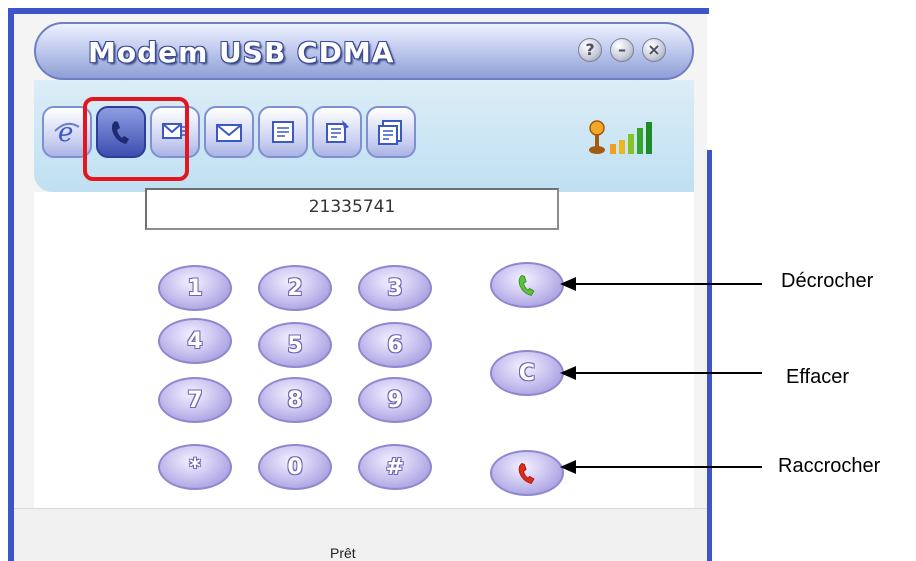 The width and height of the screenshot is (916, 561). I want to click on key-label: *, so click(195, 467).